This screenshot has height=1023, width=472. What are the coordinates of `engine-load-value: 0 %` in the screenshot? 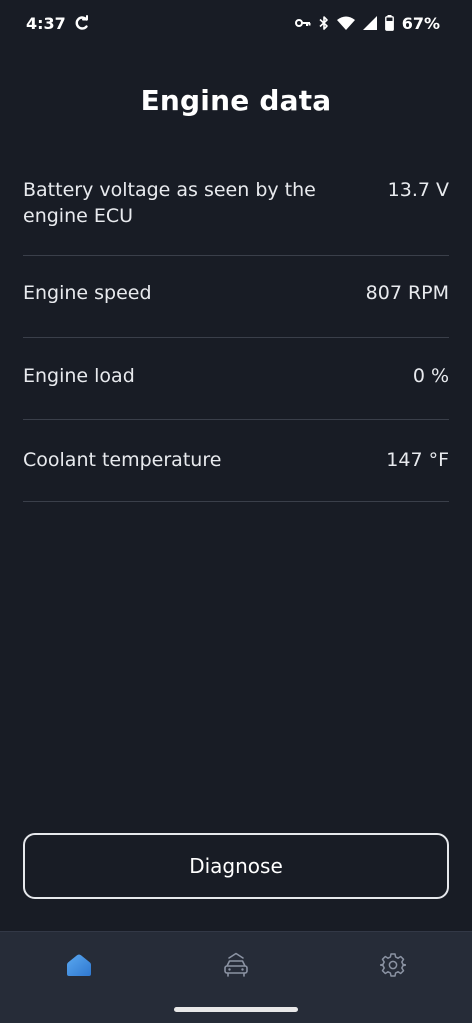 It's located at (430, 376).